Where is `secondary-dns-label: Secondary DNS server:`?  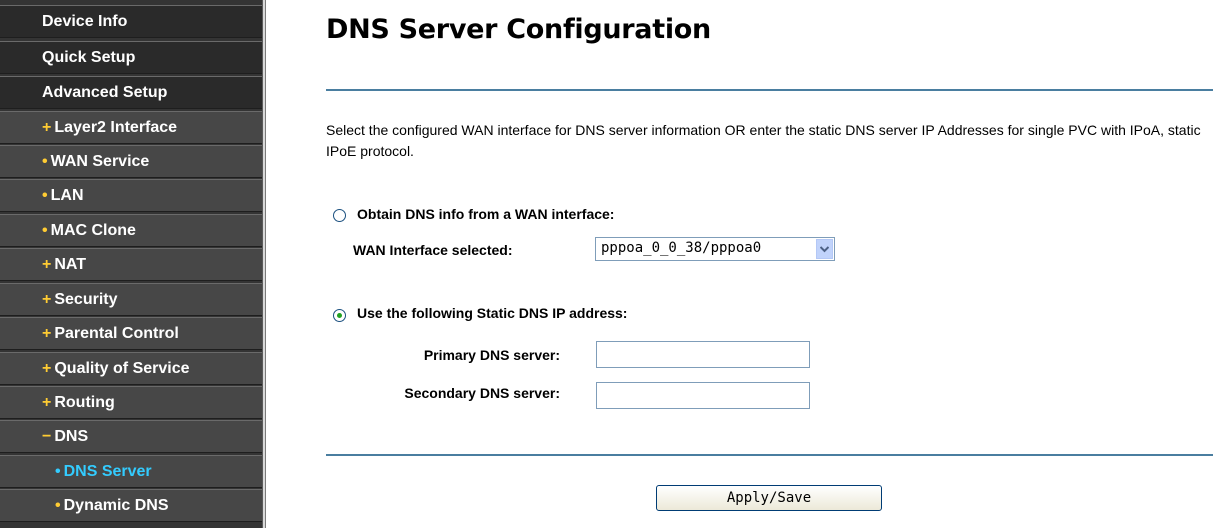
secondary-dns-label: Secondary DNS server: is located at coordinates (482, 393).